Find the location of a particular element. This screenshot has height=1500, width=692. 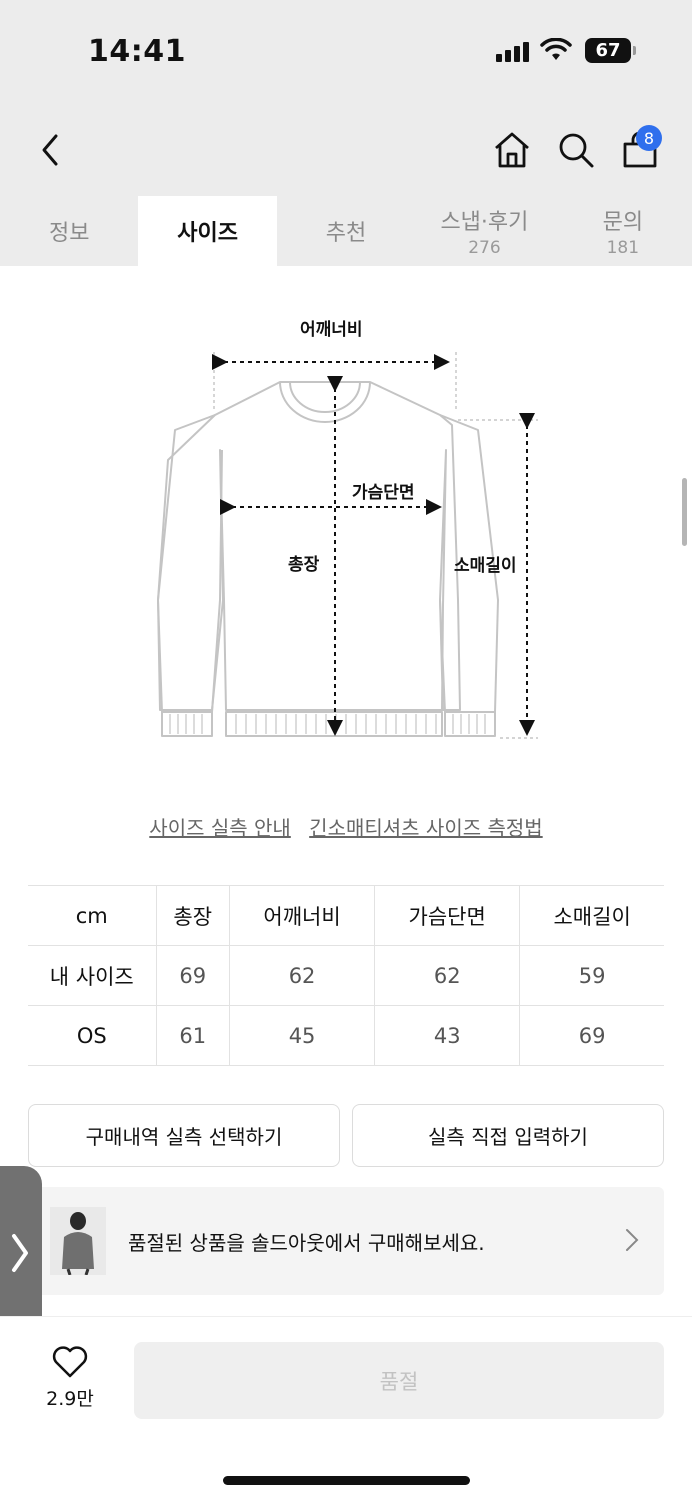

sweatshirt-illustration is located at coordinates (347, 545).